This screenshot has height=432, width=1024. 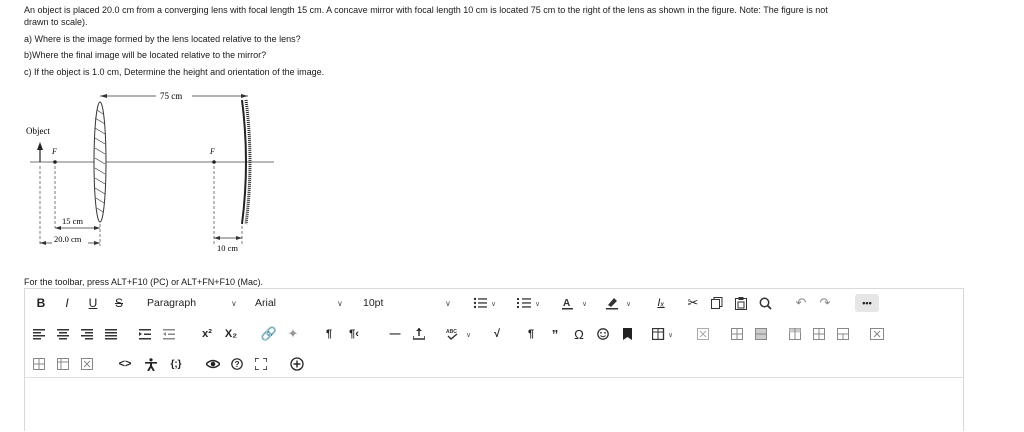 I want to click on link-button: 🔗, so click(x=269, y=334).